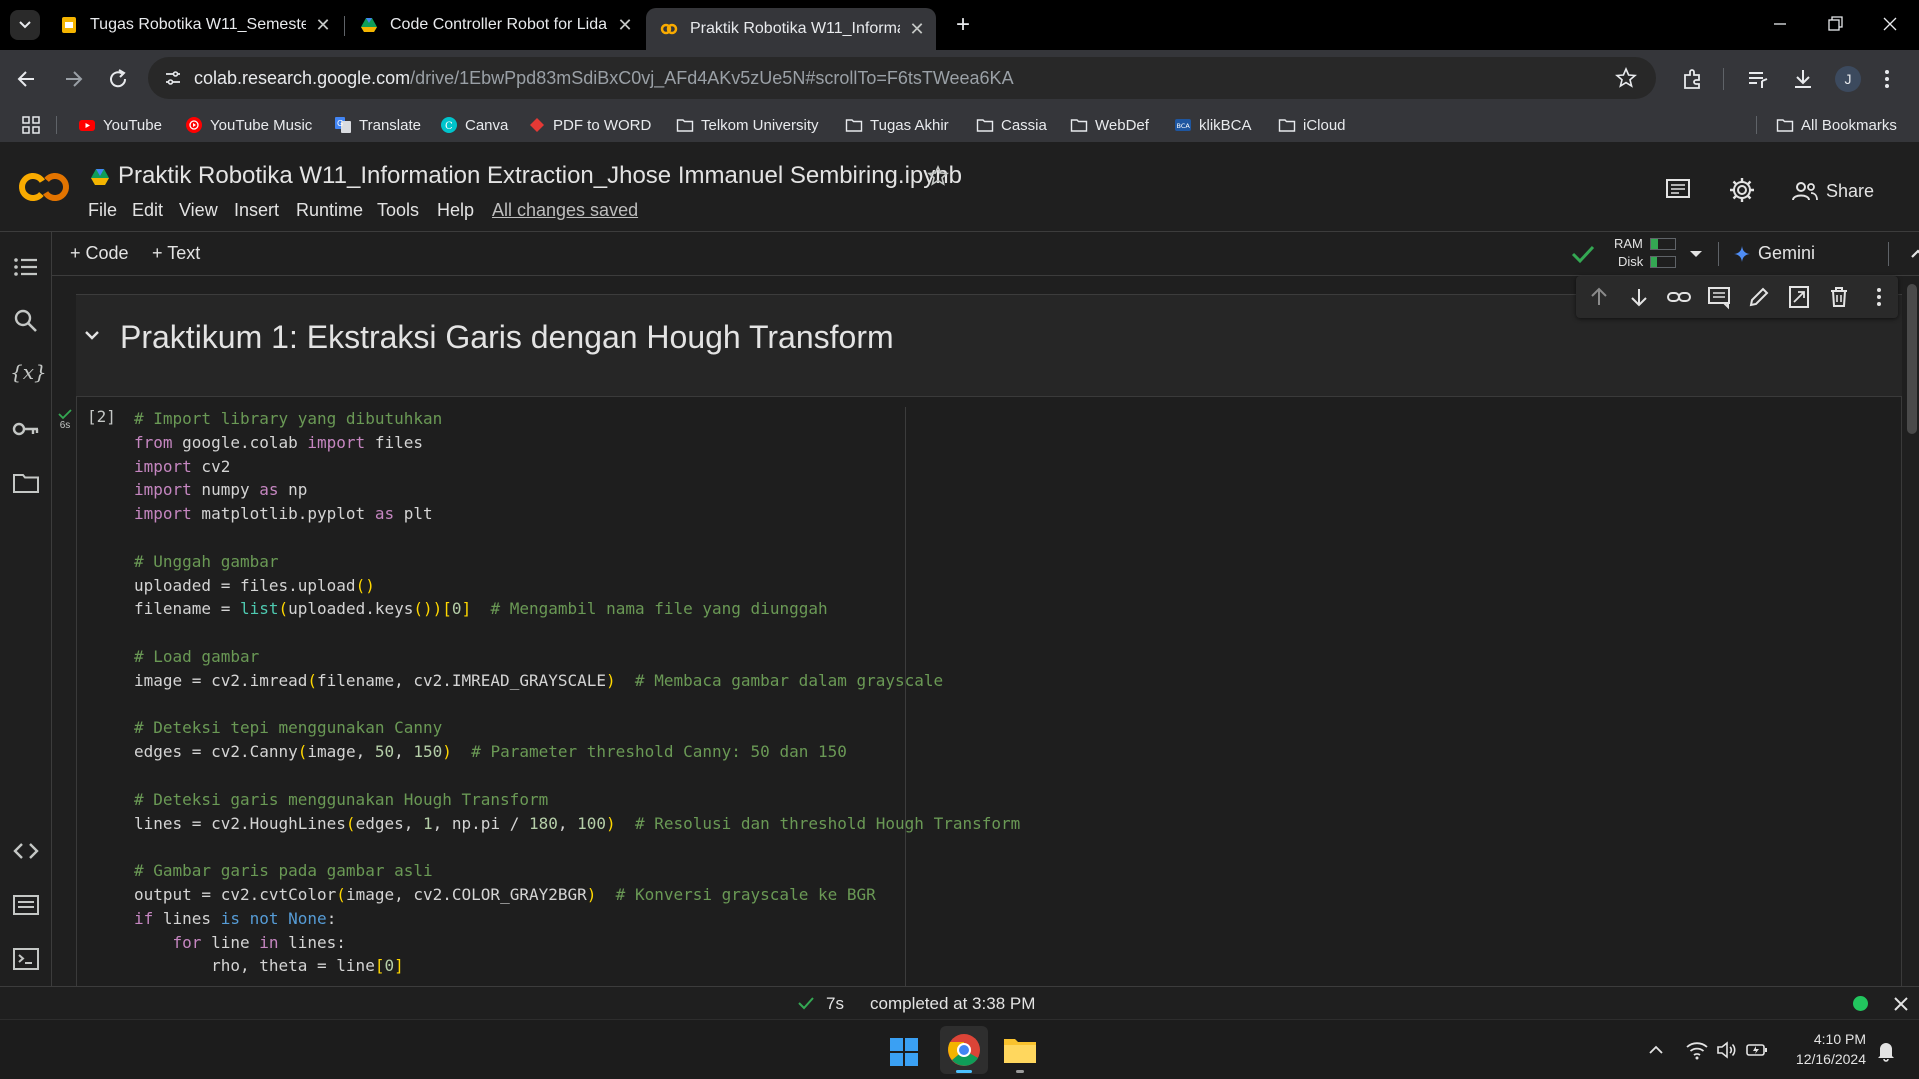  Describe the element at coordinates (1742, 190) in the screenshot. I see `settings-gear-icon` at that location.